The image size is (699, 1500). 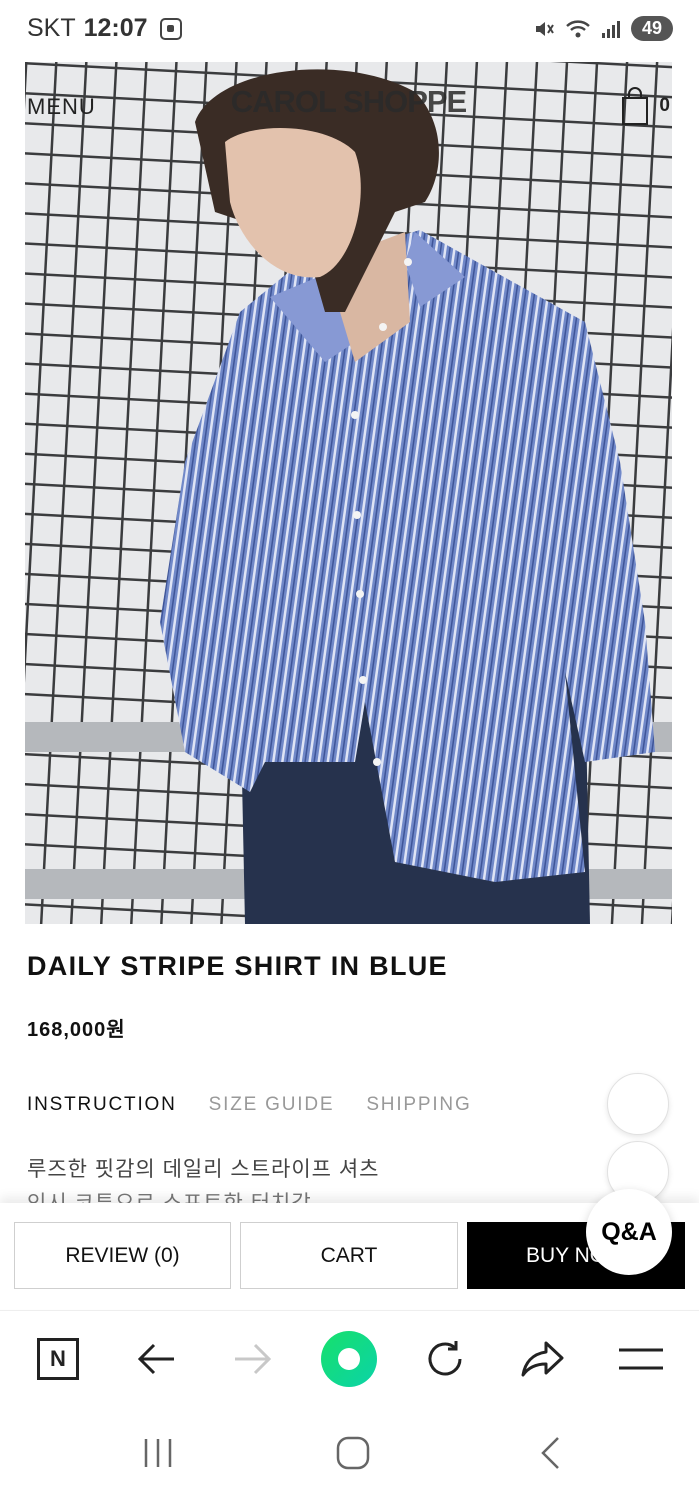 I want to click on recent-apps-button, so click(x=158, y=1453).